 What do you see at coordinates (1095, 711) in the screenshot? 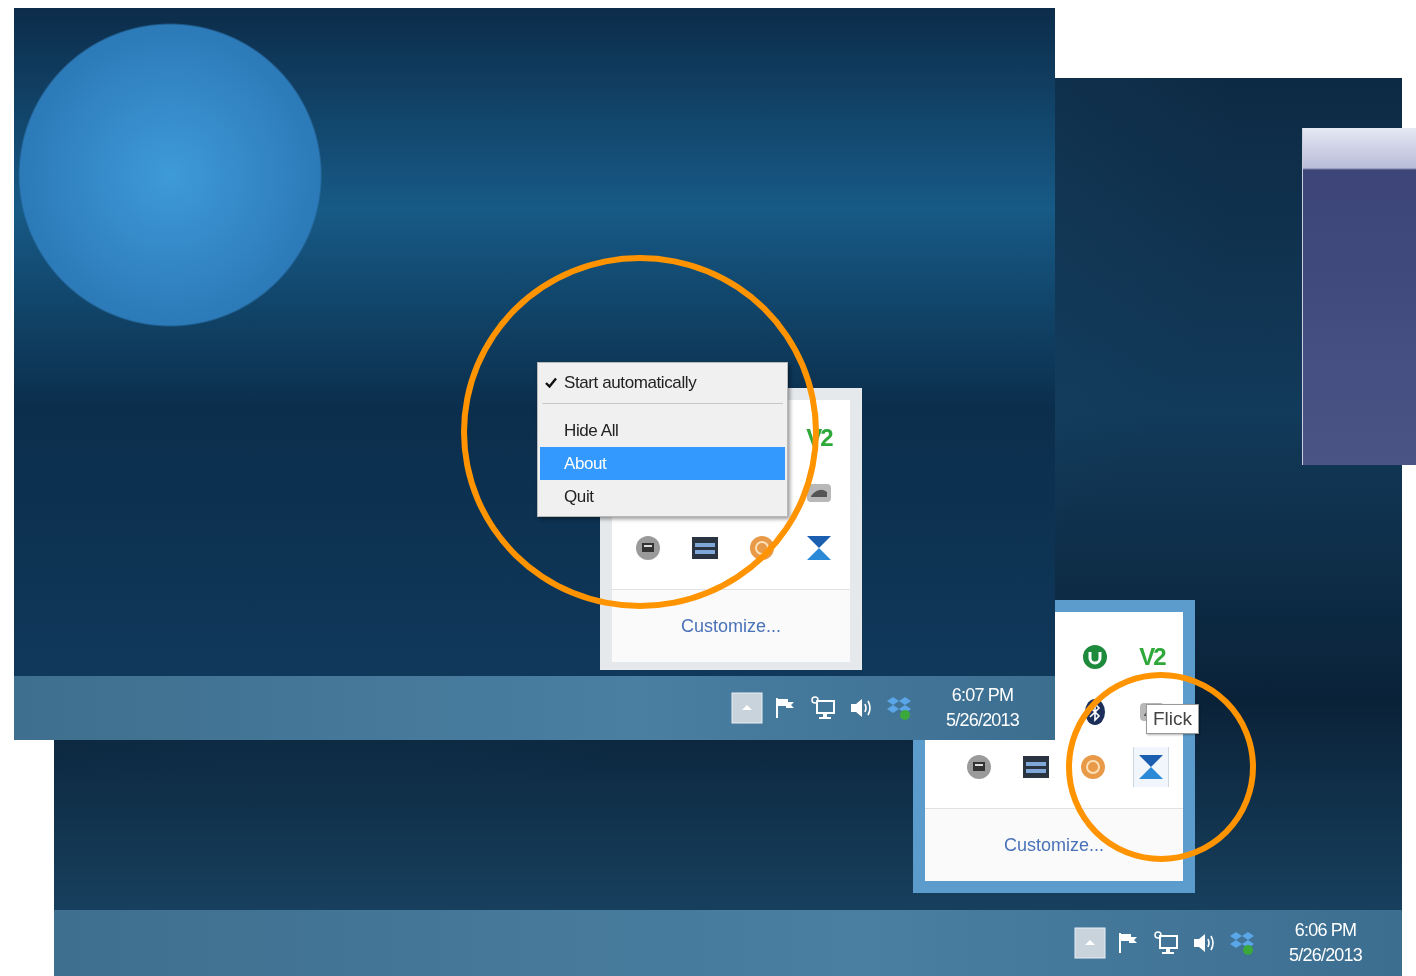
I see `bluetooth-icon` at bounding box center [1095, 711].